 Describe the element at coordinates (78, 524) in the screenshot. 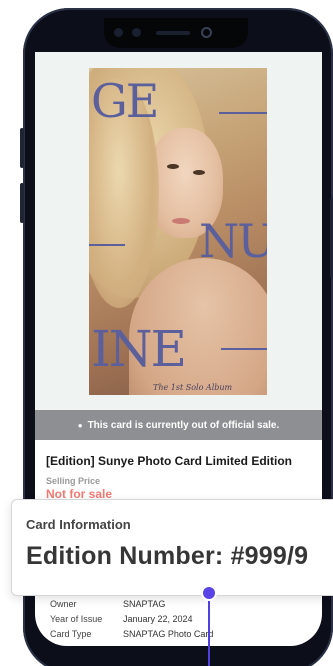

I see `card-info-label: Card Information` at that location.